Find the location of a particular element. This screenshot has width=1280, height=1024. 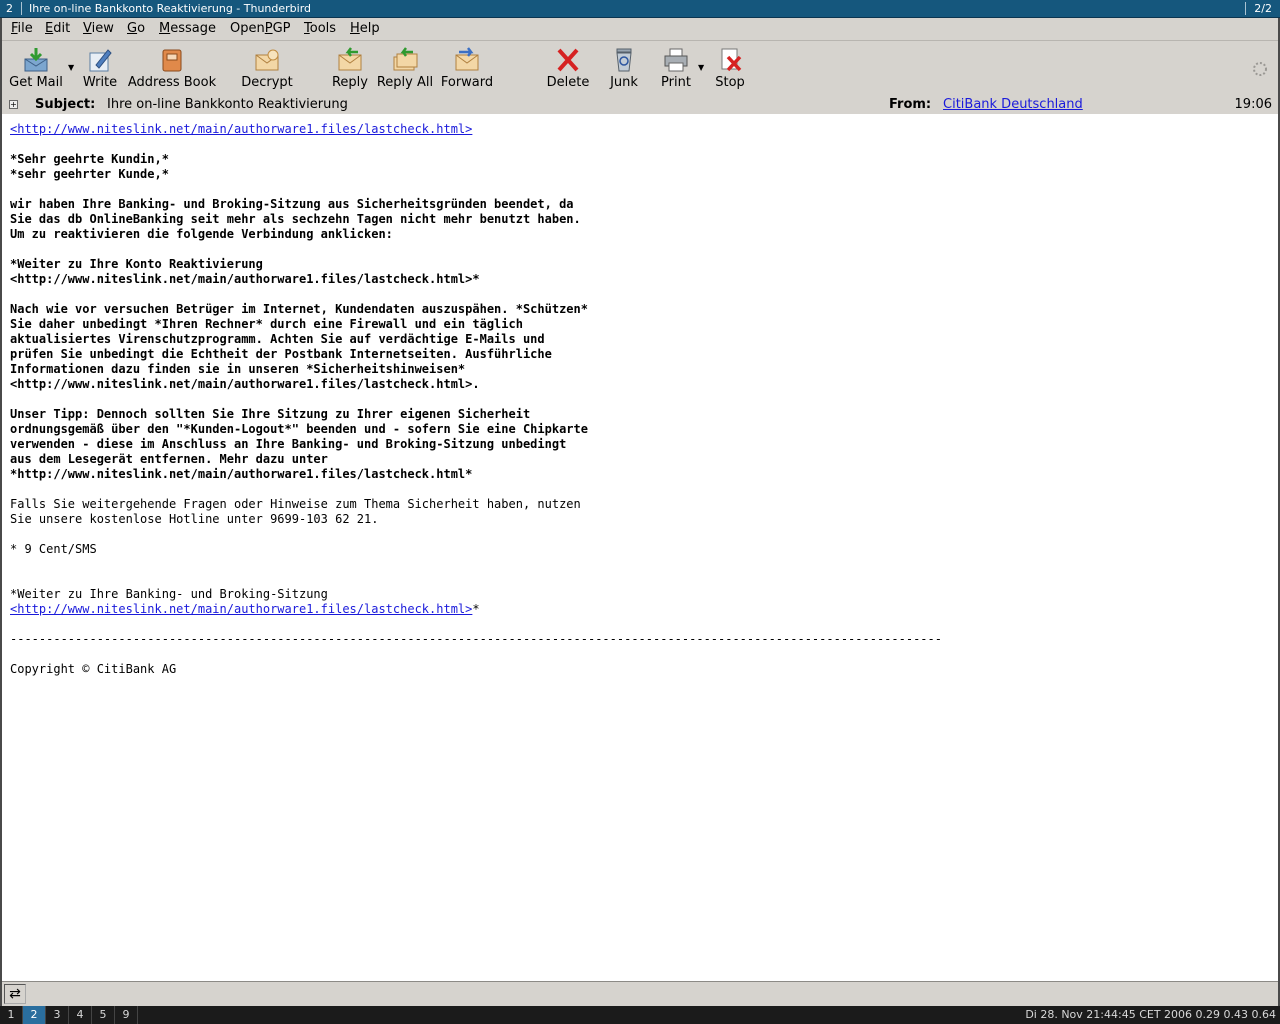

write-label: Write is located at coordinates (100, 82).